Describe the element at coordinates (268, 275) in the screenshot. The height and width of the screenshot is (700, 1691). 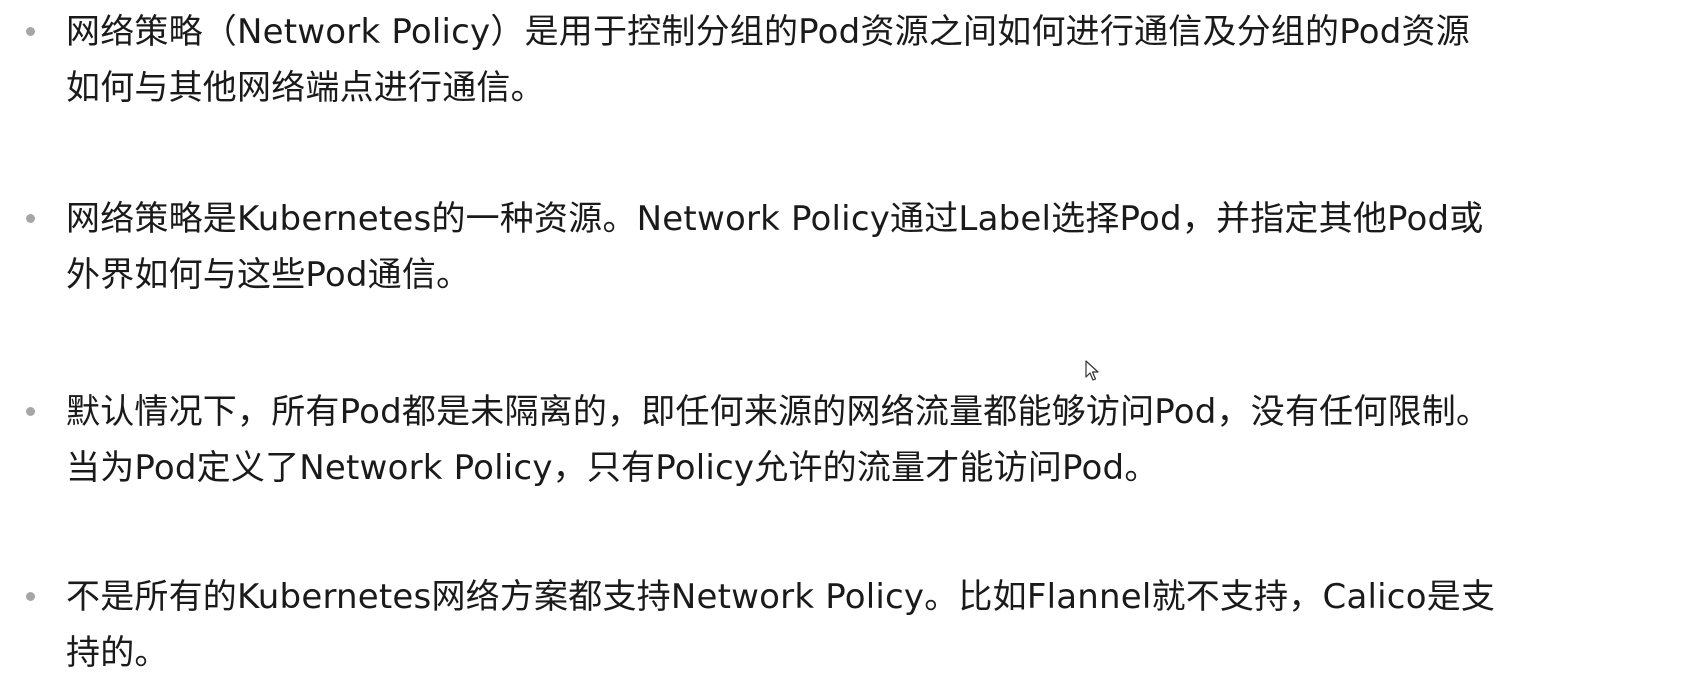
I see `bullet-line: 外界如何与这些Pod通信。` at that location.